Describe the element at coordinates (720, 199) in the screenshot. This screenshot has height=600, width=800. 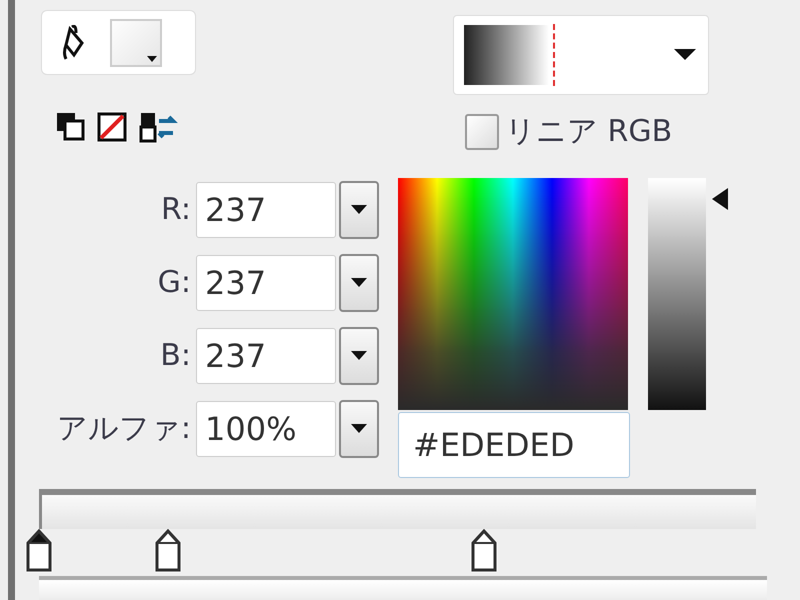
I see `slider-pointer` at that location.